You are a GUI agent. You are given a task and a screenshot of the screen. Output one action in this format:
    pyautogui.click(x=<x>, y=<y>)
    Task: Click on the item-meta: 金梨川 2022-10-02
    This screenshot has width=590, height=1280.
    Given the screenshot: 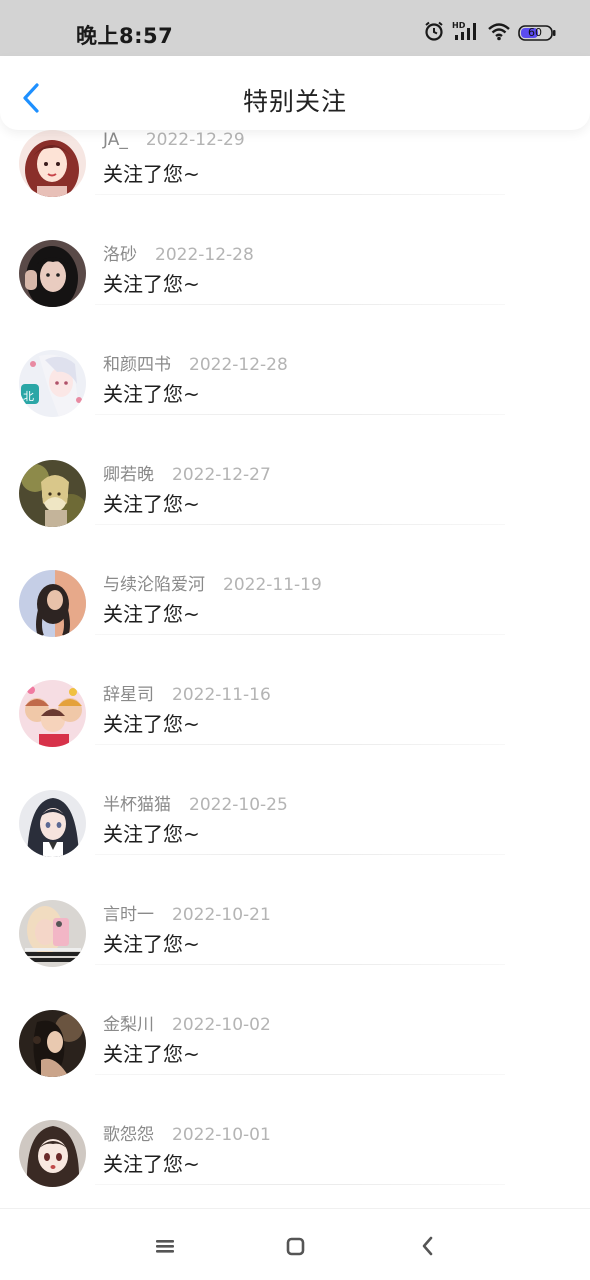 What is the action you would take?
    pyautogui.click(x=187, y=1022)
    